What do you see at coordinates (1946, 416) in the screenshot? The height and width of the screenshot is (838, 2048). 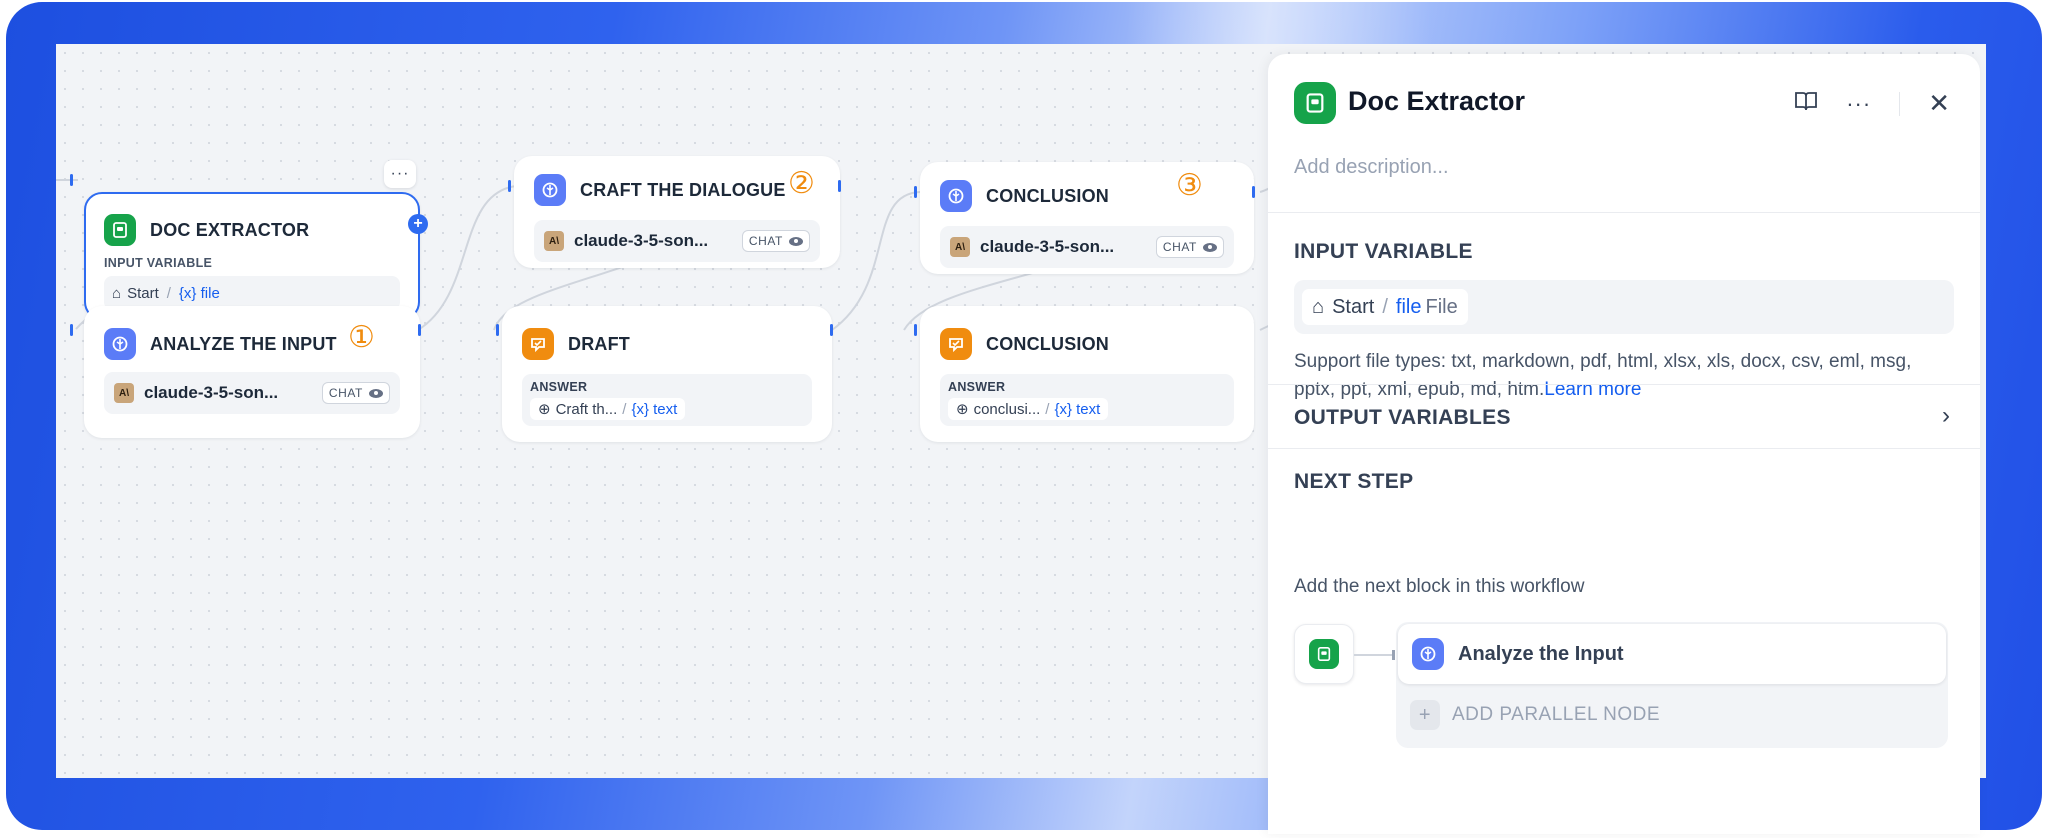 I see `chevron-right-icon: ›` at bounding box center [1946, 416].